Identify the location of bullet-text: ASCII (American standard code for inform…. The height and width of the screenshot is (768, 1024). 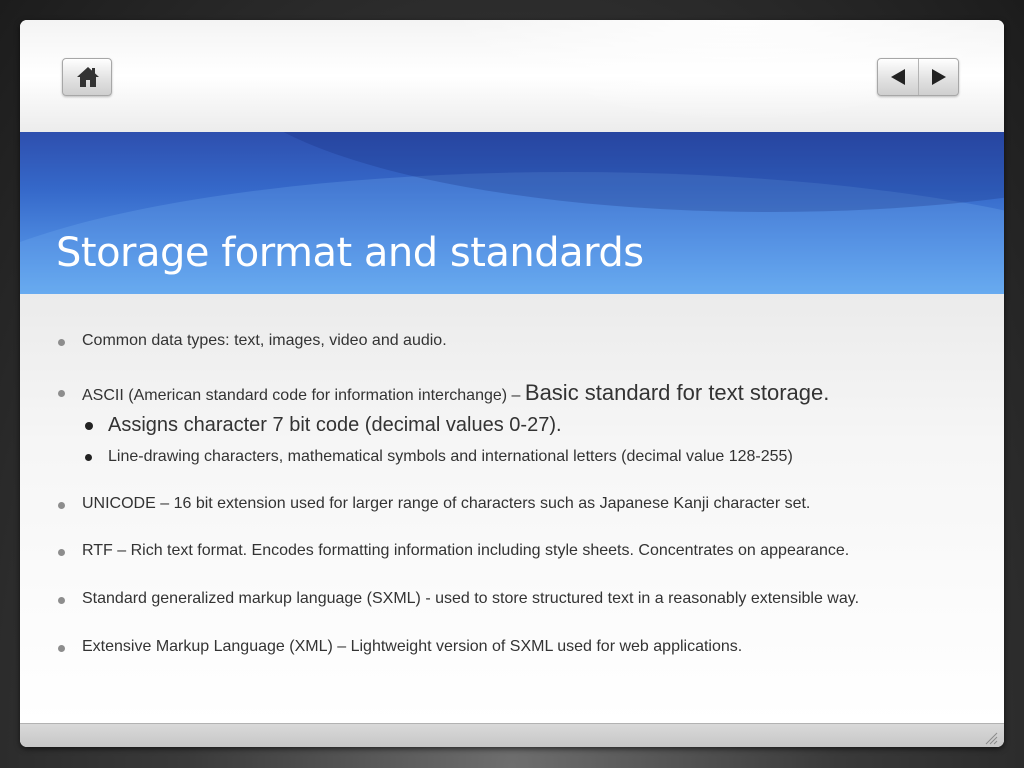
(303, 395).